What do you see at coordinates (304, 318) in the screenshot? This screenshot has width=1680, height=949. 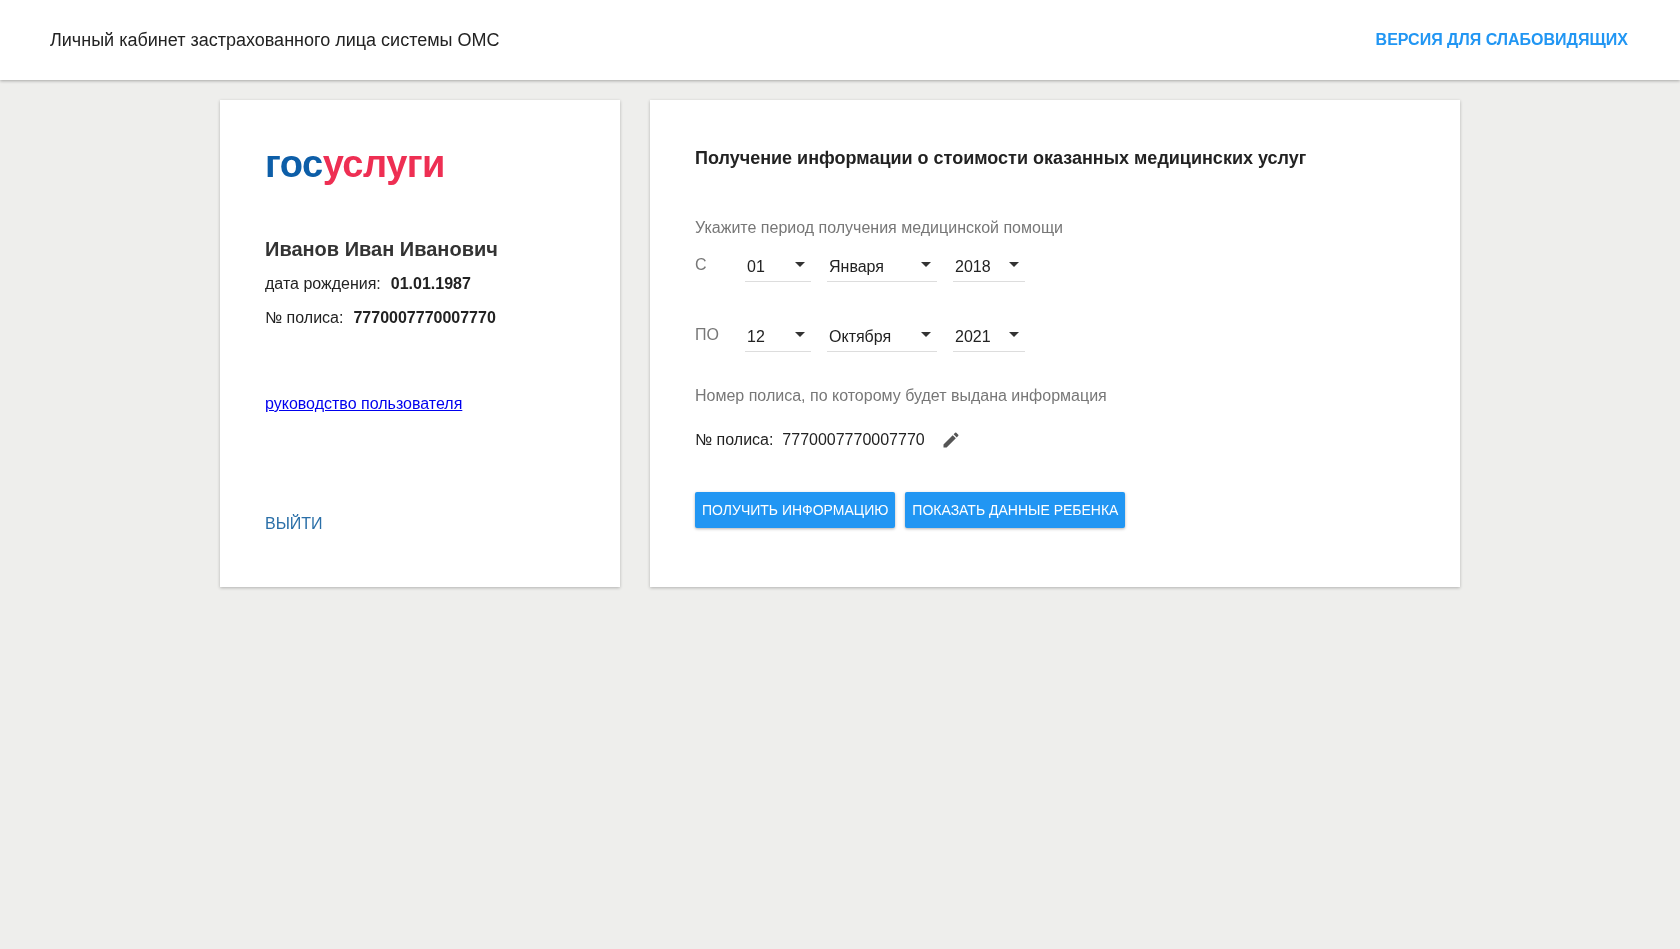 I see `field-label: № полиса:` at bounding box center [304, 318].